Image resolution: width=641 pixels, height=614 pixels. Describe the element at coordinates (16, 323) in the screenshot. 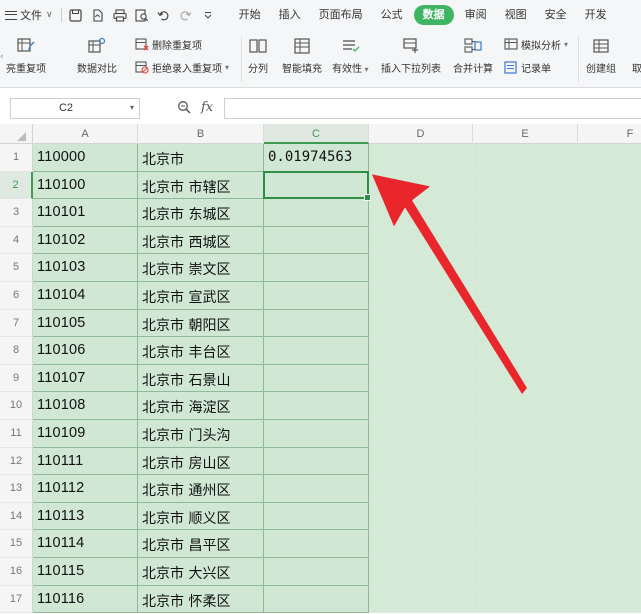

I see `row-header: 7` at that location.